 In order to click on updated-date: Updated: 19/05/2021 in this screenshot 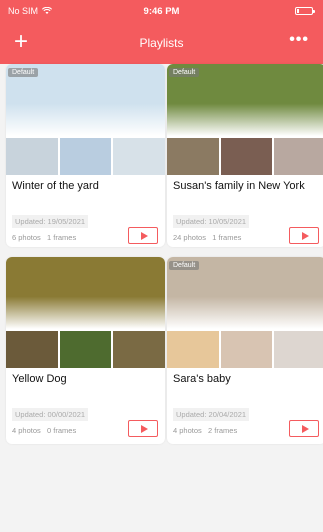, I will do `click(50, 221)`.